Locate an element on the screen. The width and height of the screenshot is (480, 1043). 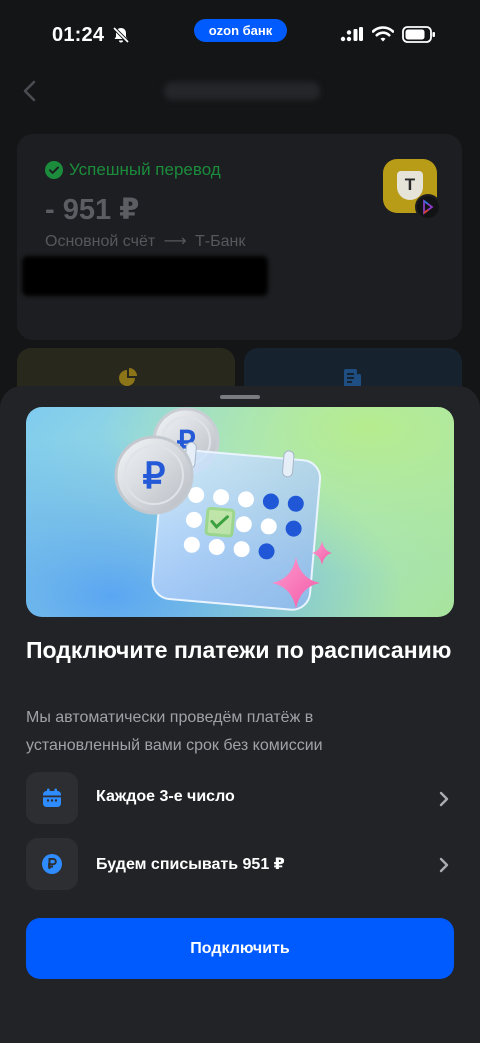
back-arrow-icon is located at coordinates (30, 91).